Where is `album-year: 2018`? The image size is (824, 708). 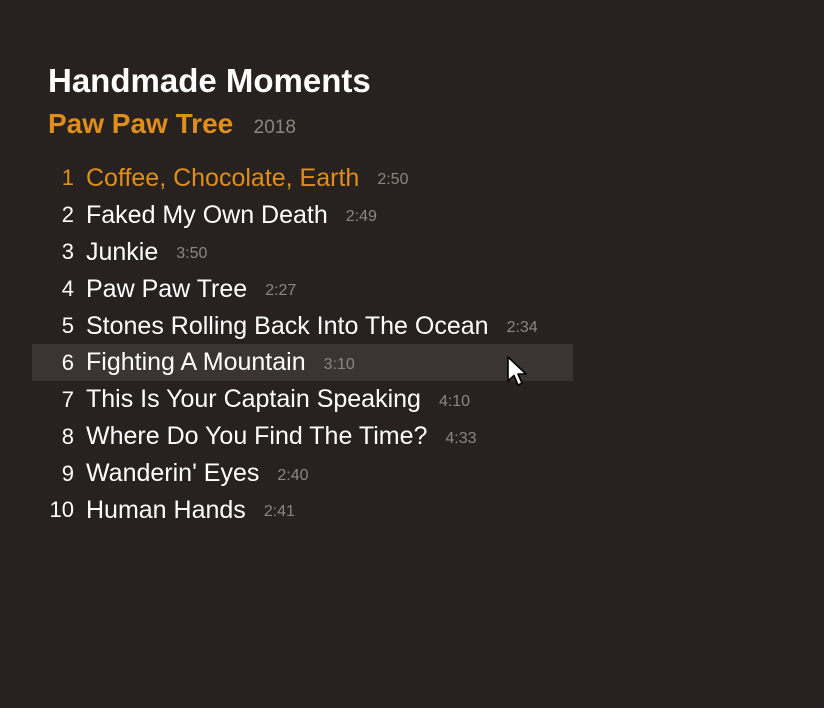 album-year: 2018 is located at coordinates (274, 127).